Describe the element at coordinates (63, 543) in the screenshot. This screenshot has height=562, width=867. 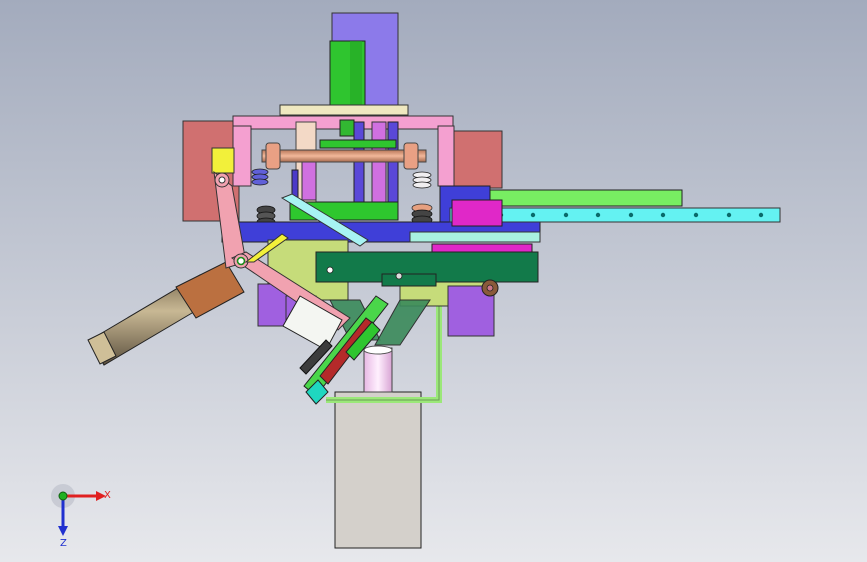
I see `z-axis-label: Z` at that location.